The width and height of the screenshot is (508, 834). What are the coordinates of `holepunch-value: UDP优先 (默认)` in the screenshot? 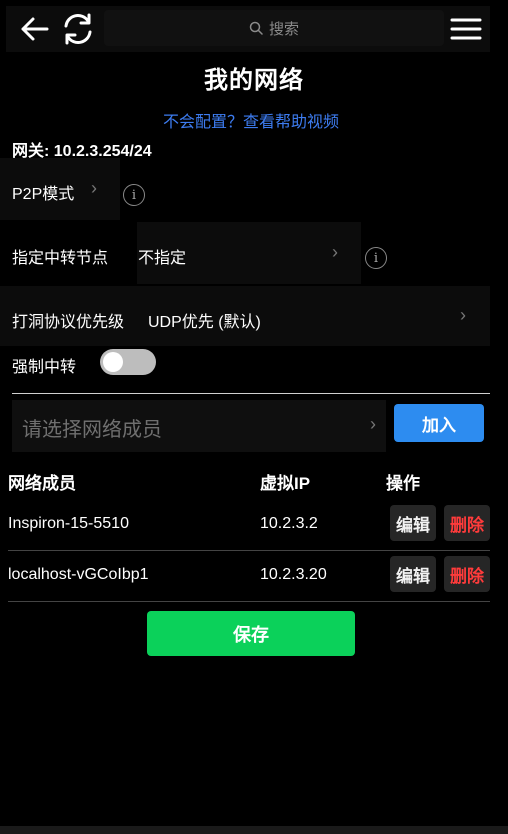 It's located at (204, 320).